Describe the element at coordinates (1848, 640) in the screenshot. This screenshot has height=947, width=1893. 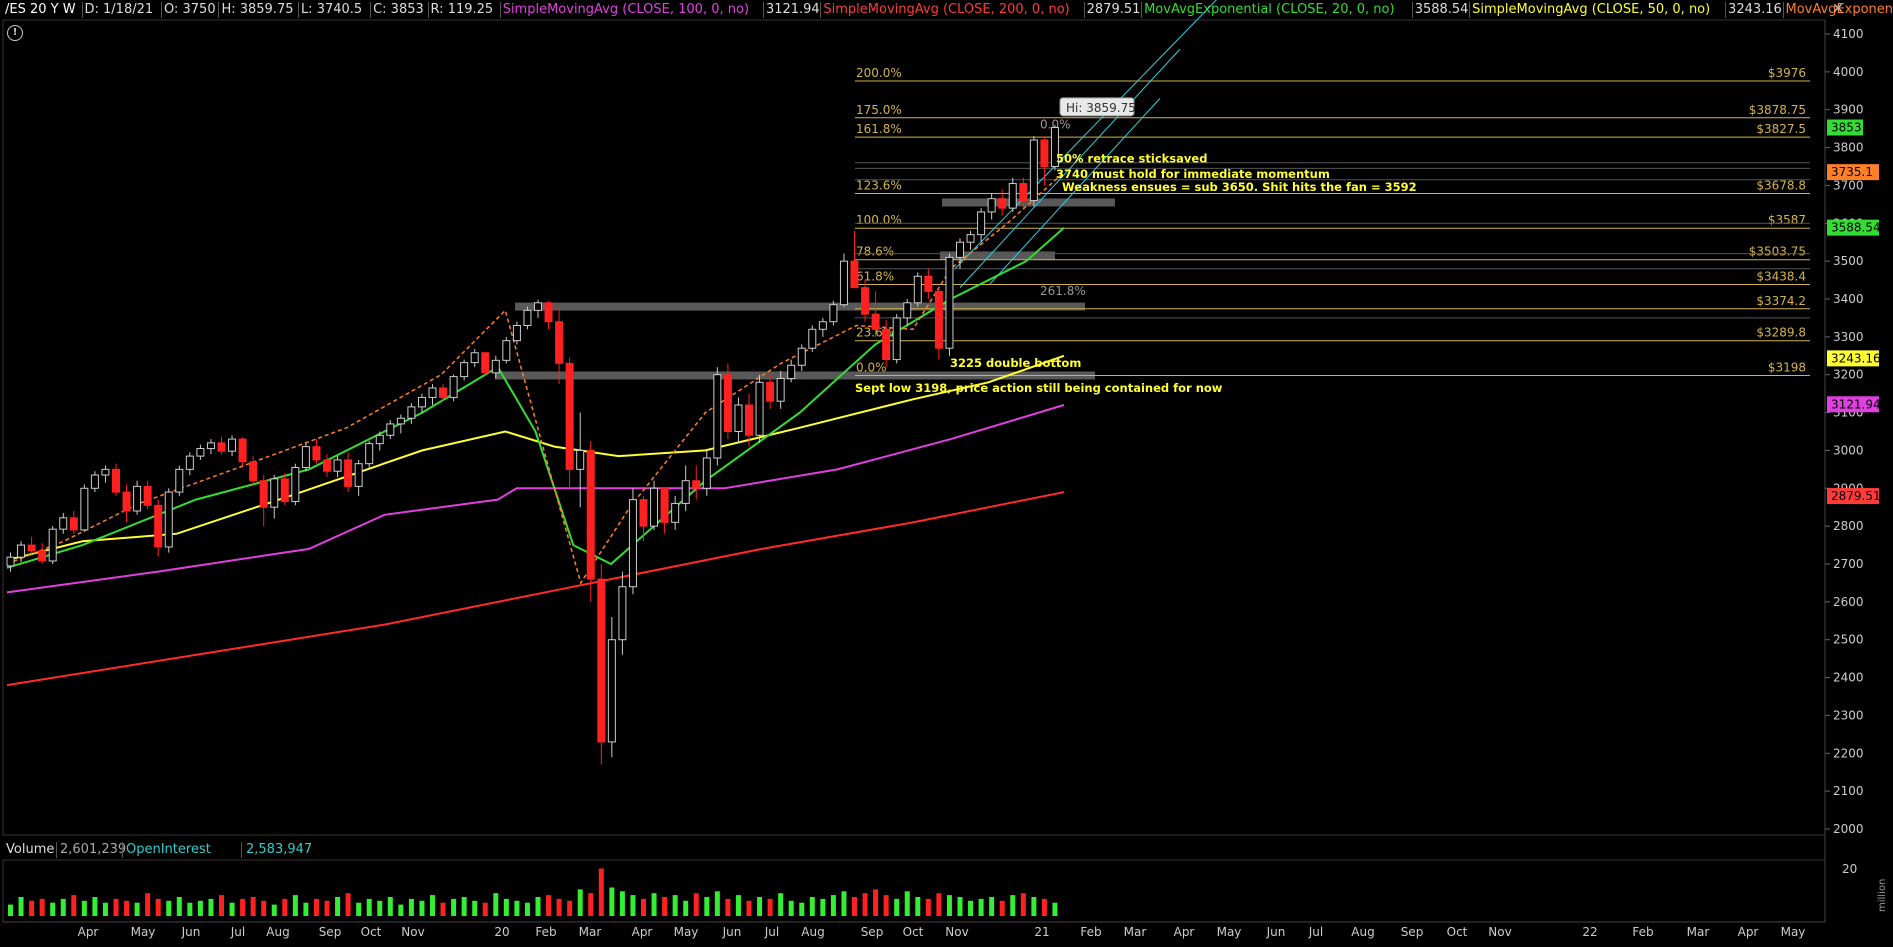
I see `y-tick-label-5: 2500` at that location.